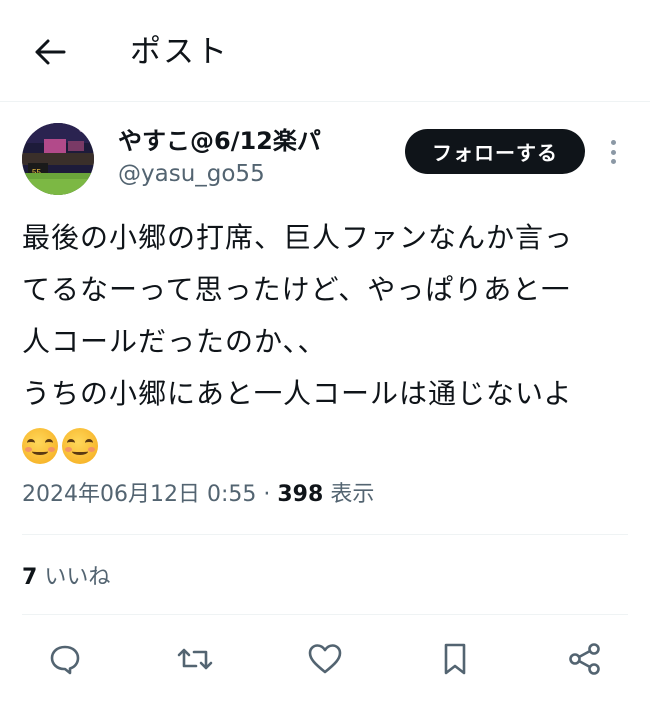  Describe the element at coordinates (139, 494) in the screenshot. I see `timestamp: 2024年06月12日 0:55` at that location.